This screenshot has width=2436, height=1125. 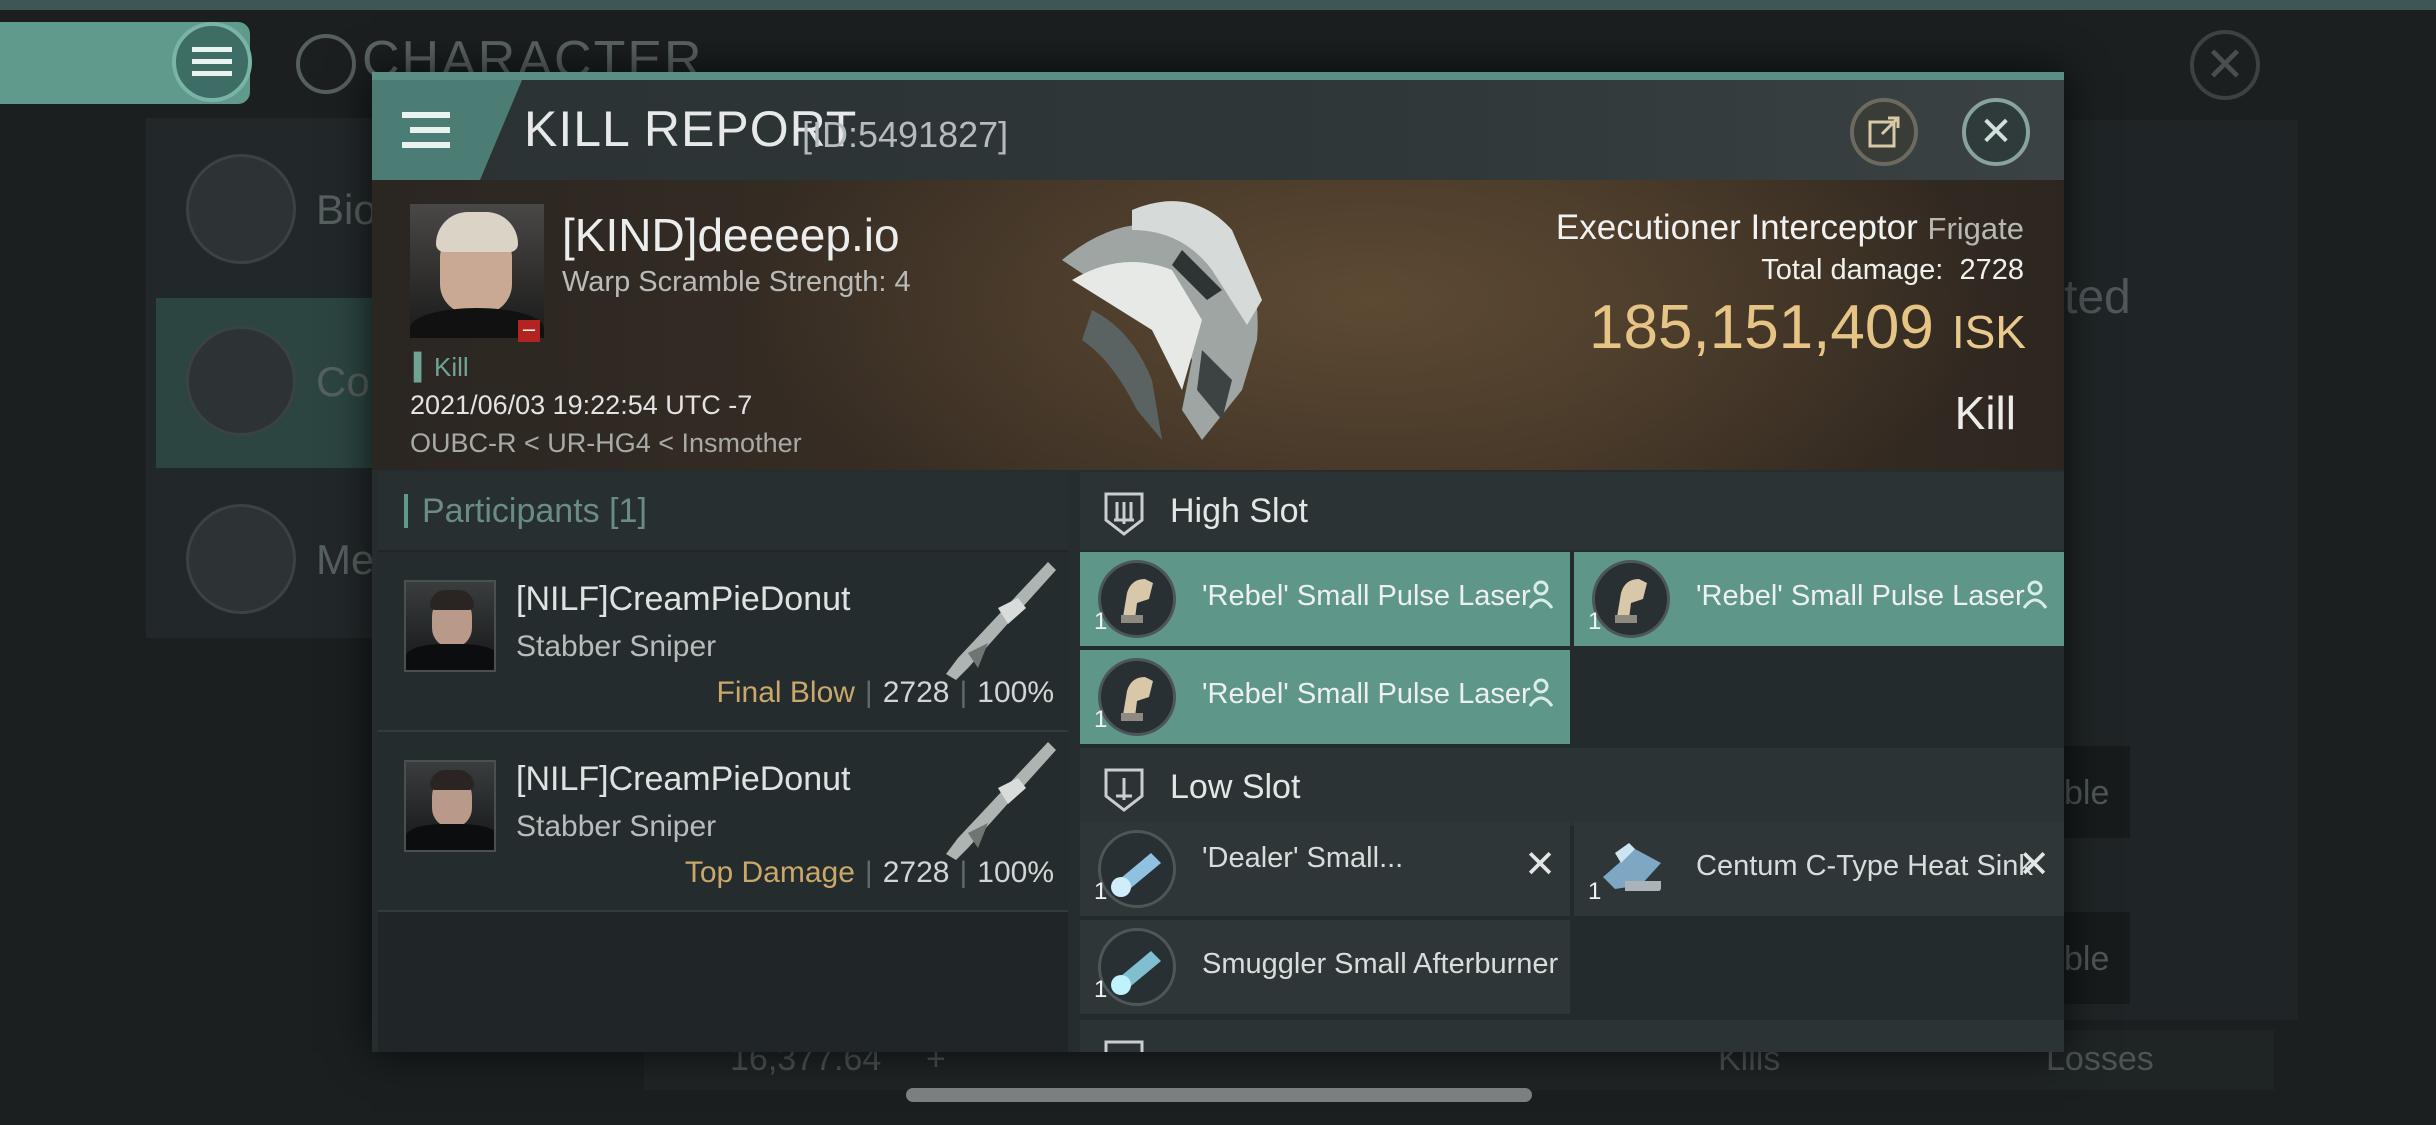 What do you see at coordinates (529, 330) in the screenshot?
I see `destroyed-badge-icon: –` at bounding box center [529, 330].